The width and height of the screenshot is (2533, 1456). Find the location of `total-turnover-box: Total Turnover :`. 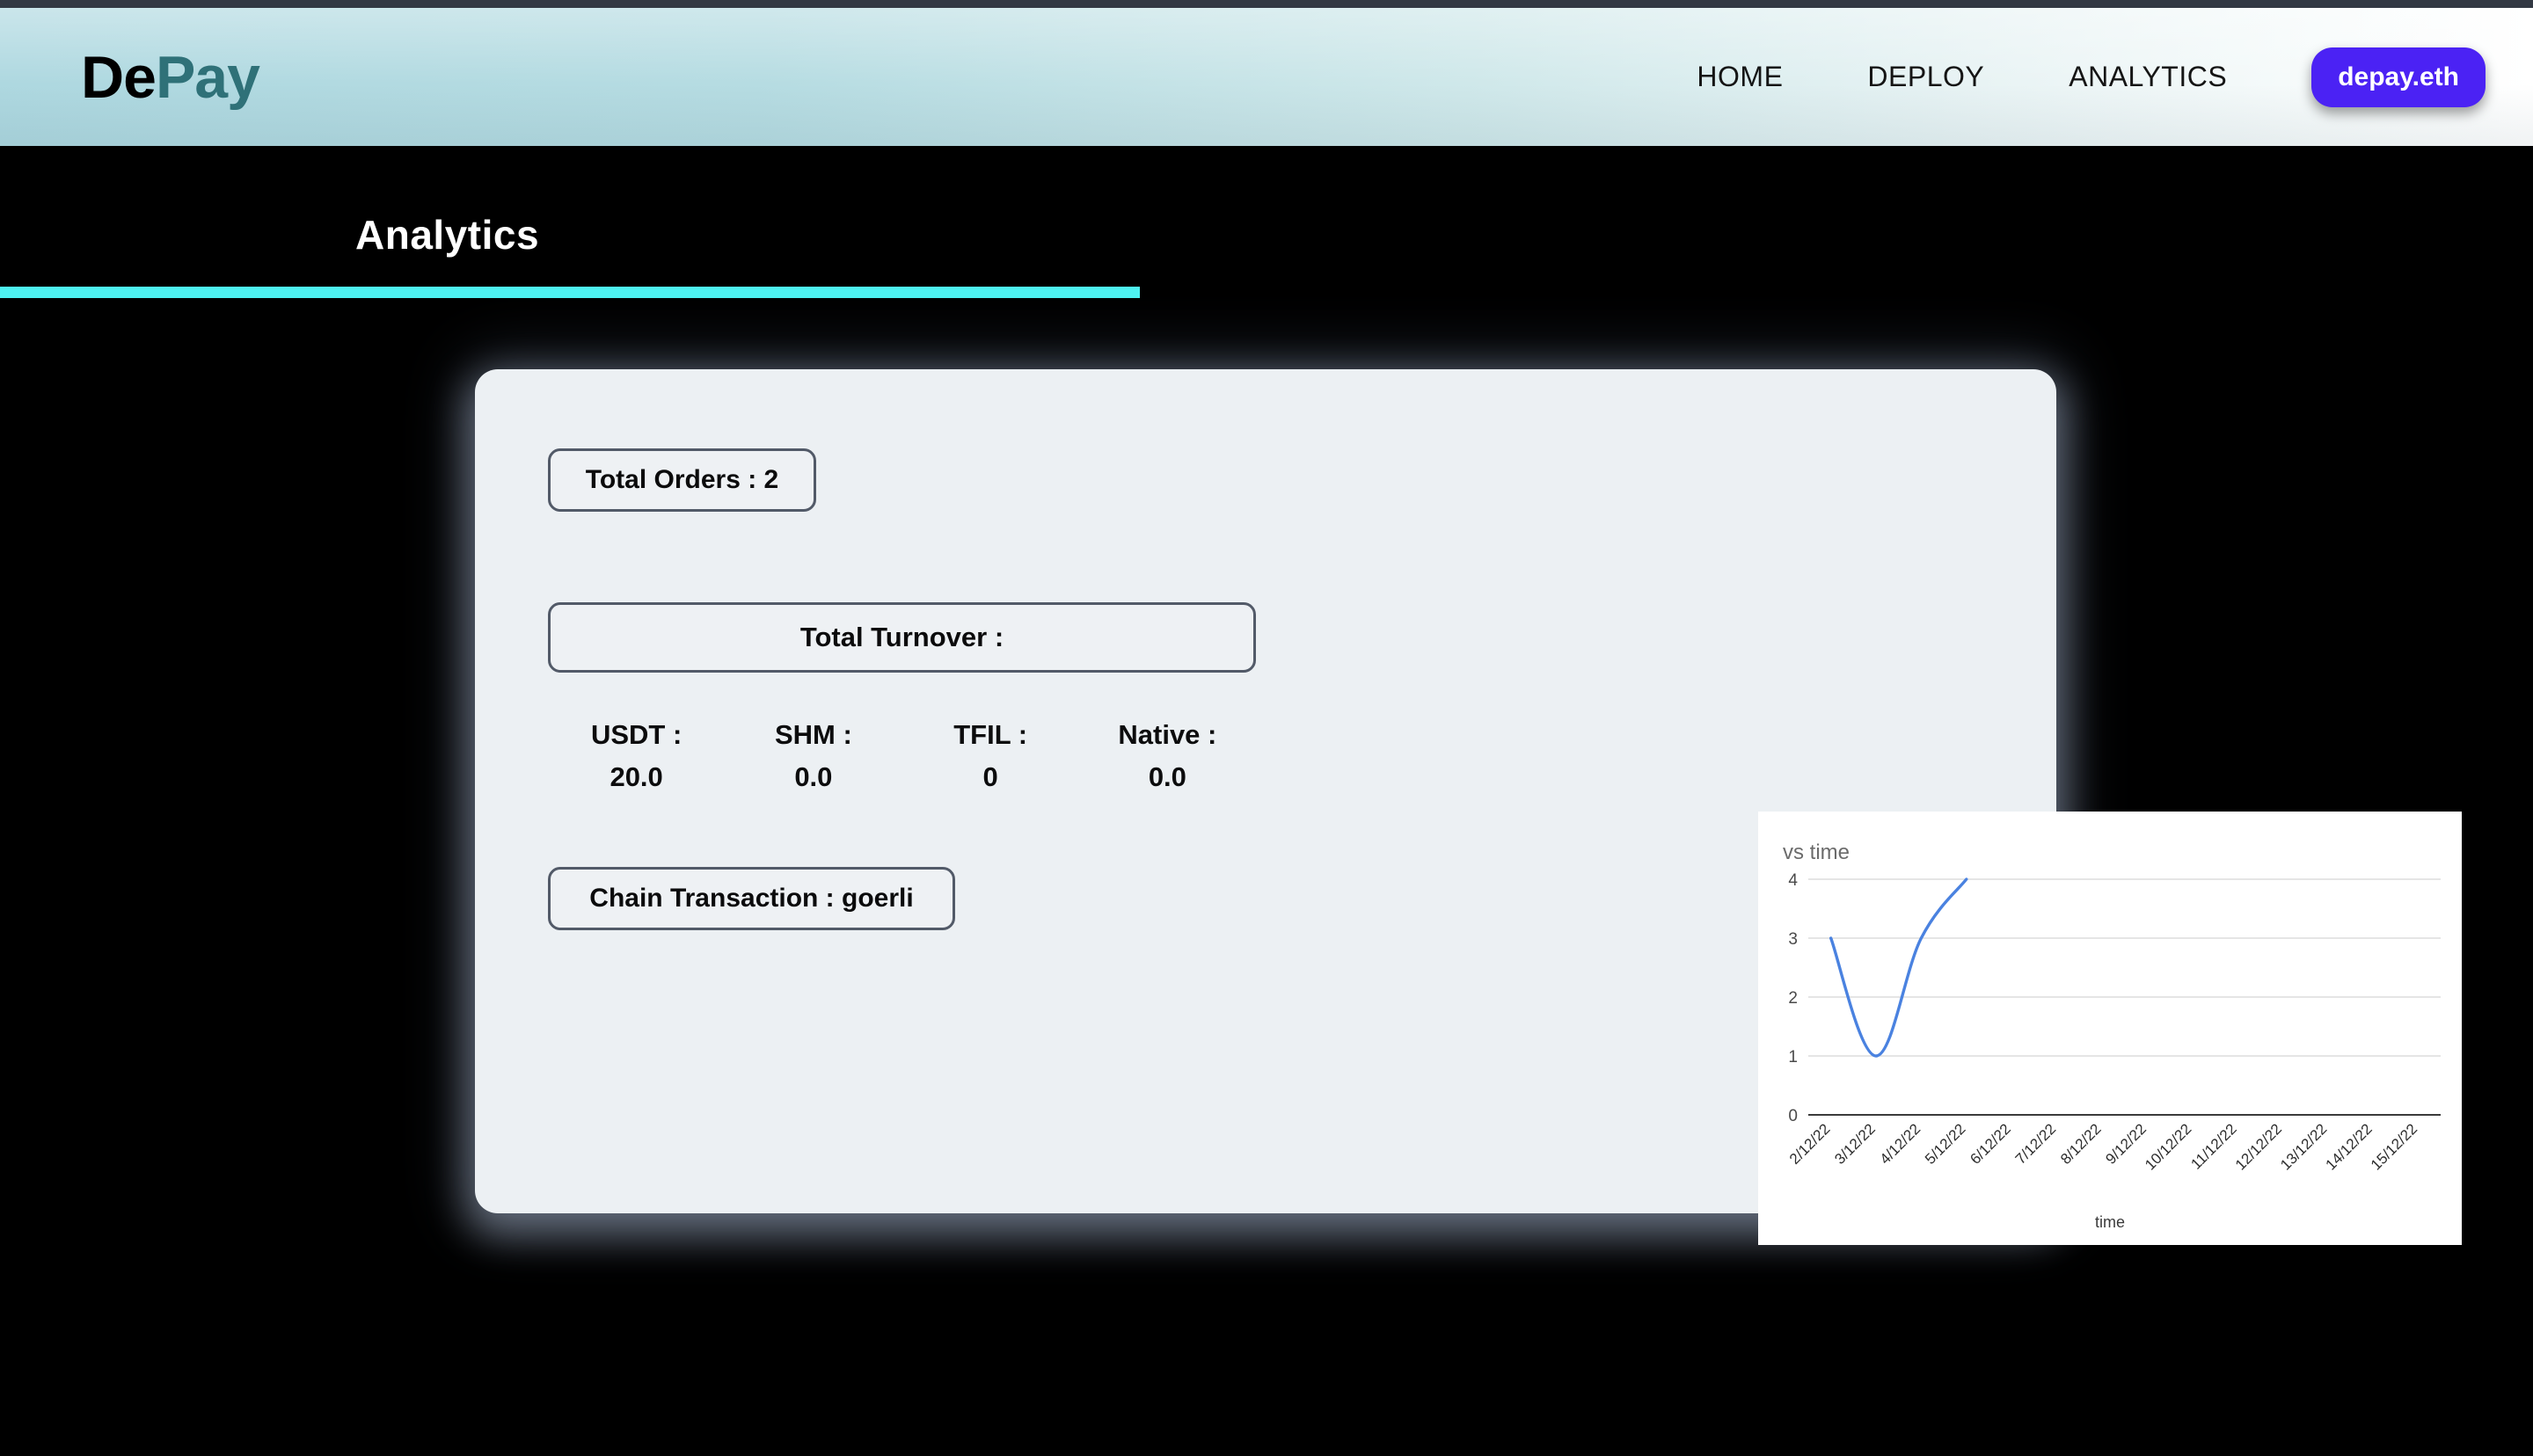

total-turnover-box: Total Turnover : is located at coordinates (902, 637).